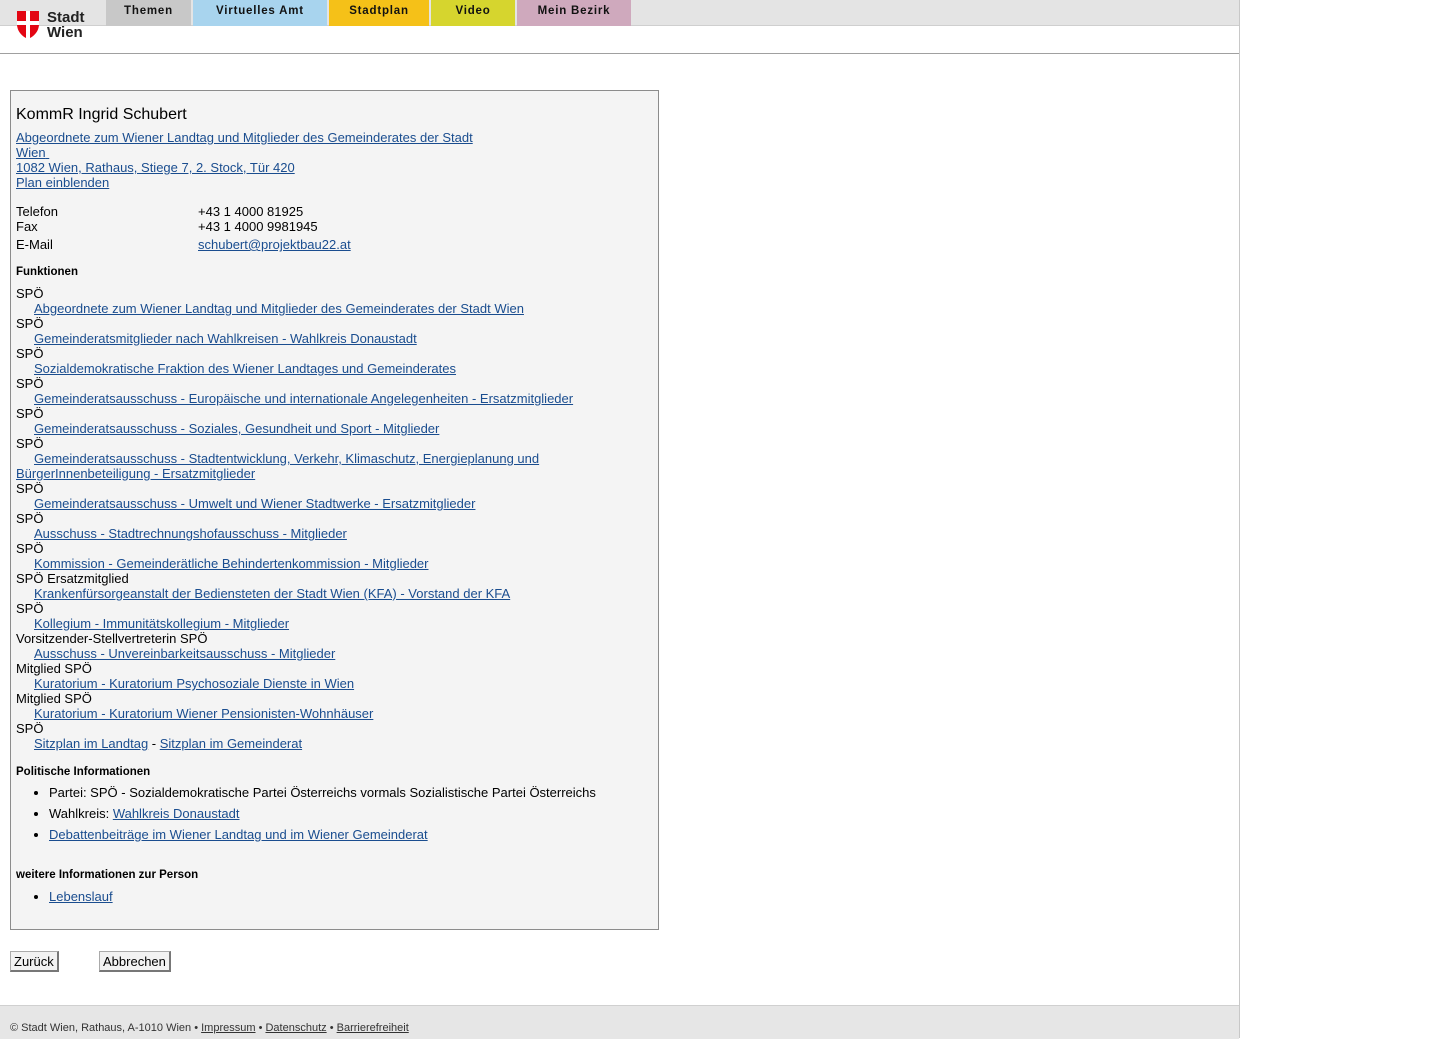 The width and height of the screenshot is (1440, 1039). Describe the element at coordinates (107, 875) in the screenshot. I see `more-info-heading: weitere Informationen zur Person` at that location.